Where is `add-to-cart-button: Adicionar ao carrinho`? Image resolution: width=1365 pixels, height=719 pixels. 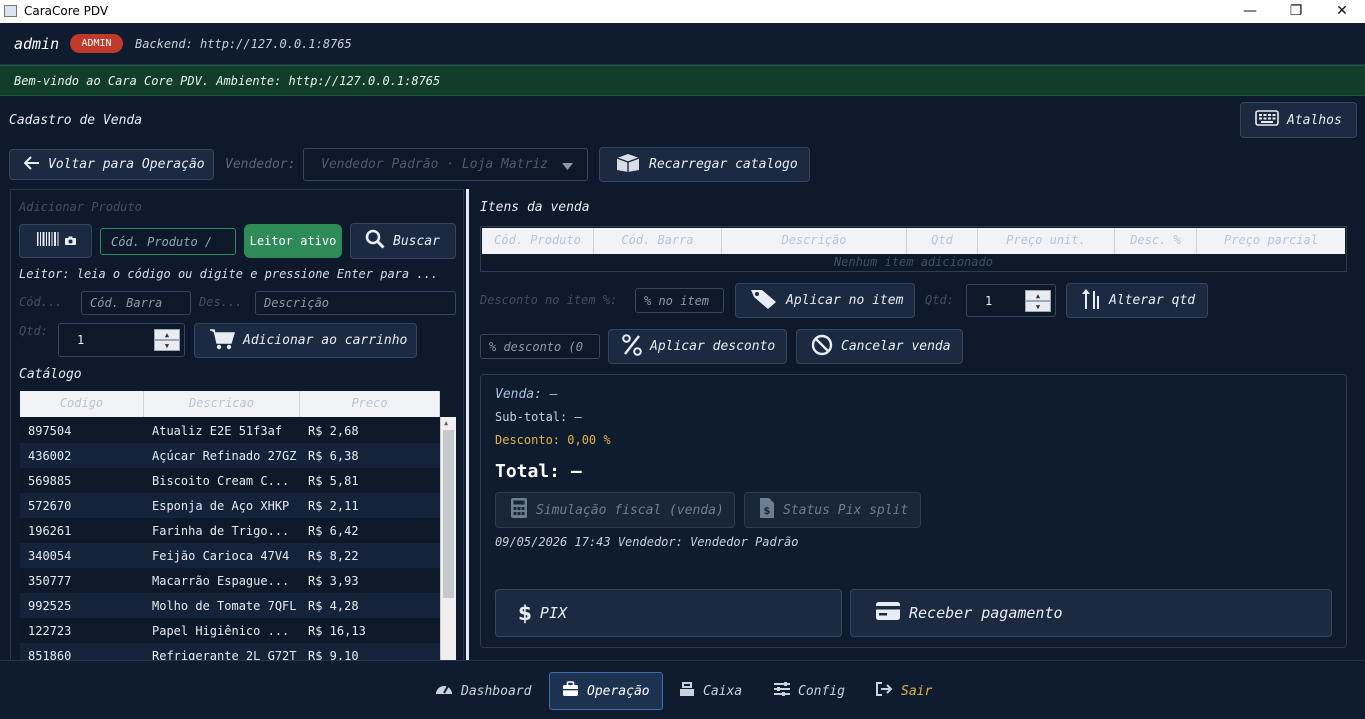
add-to-cart-button: Adicionar ao carrinho is located at coordinates (305, 340).